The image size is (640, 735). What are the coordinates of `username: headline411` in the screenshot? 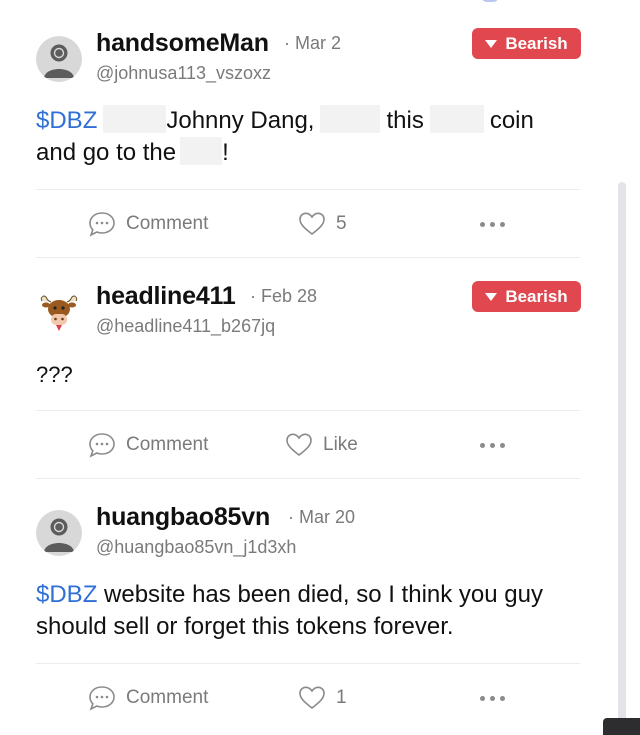 It's located at (166, 296).